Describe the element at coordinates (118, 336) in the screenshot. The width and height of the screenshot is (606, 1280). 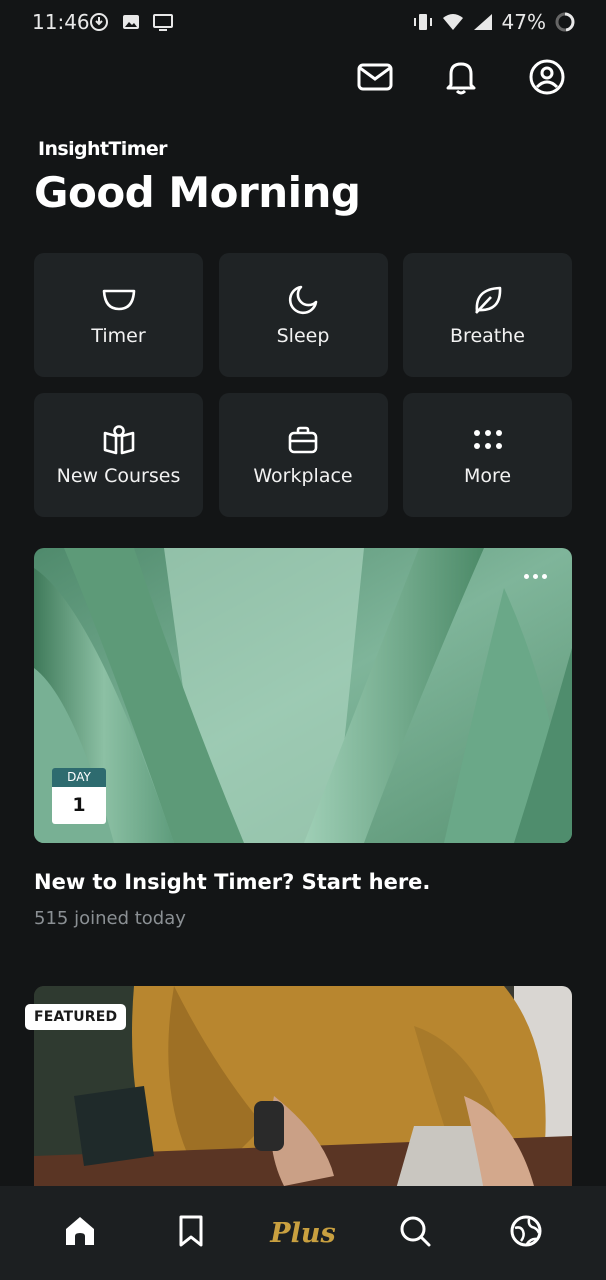
I see `tile-label: Timer` at that location.